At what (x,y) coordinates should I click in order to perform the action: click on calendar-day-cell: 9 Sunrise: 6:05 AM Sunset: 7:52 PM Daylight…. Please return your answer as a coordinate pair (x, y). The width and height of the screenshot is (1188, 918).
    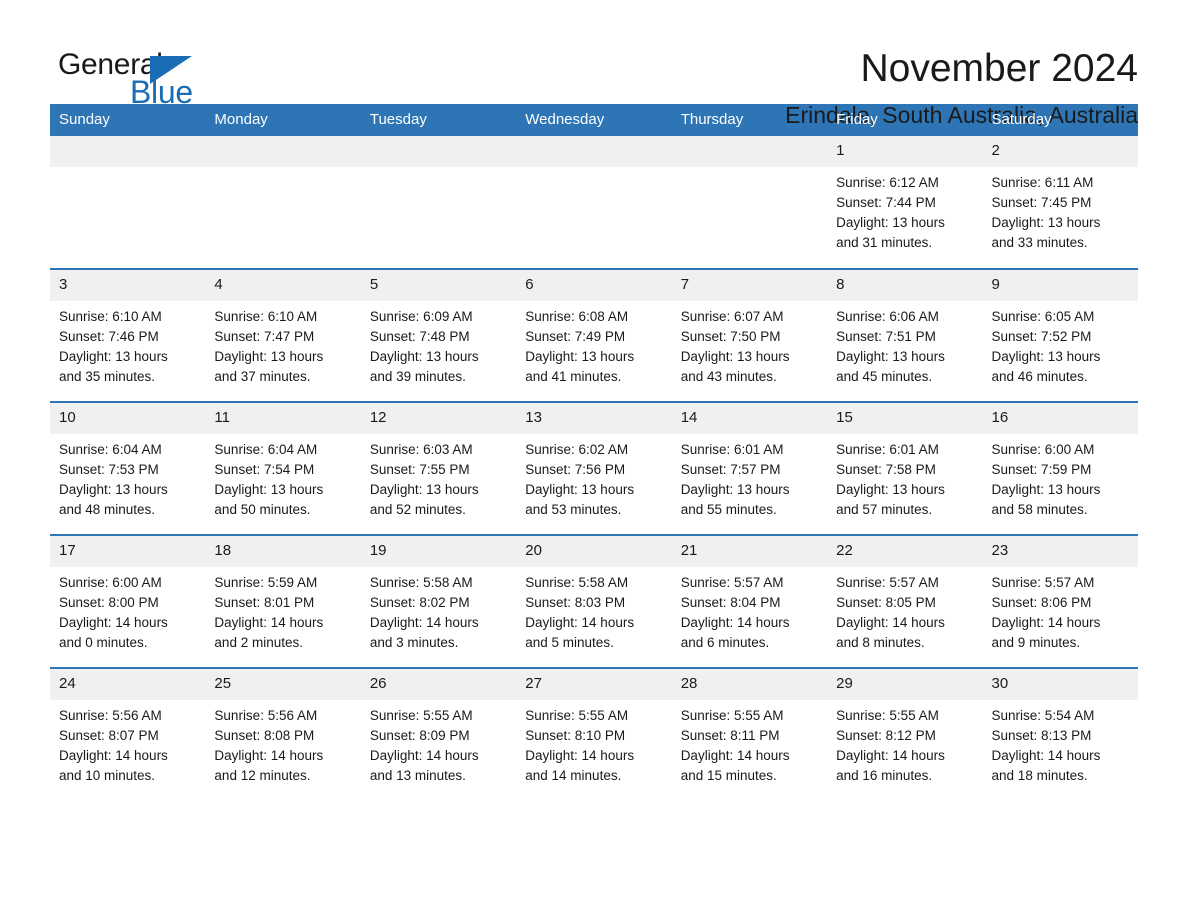
    Looking at the image, I should click on (1060, 335).